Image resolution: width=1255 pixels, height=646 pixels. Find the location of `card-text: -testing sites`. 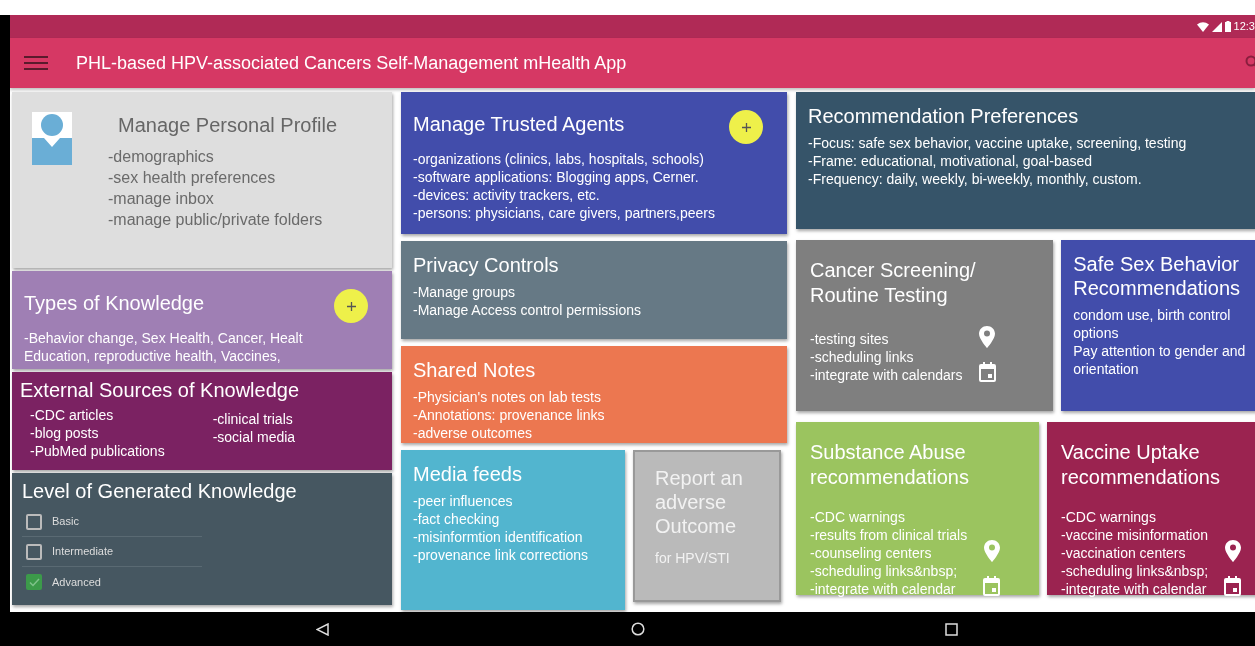

card-text: -testing sites is located at coordinates (850, 339).